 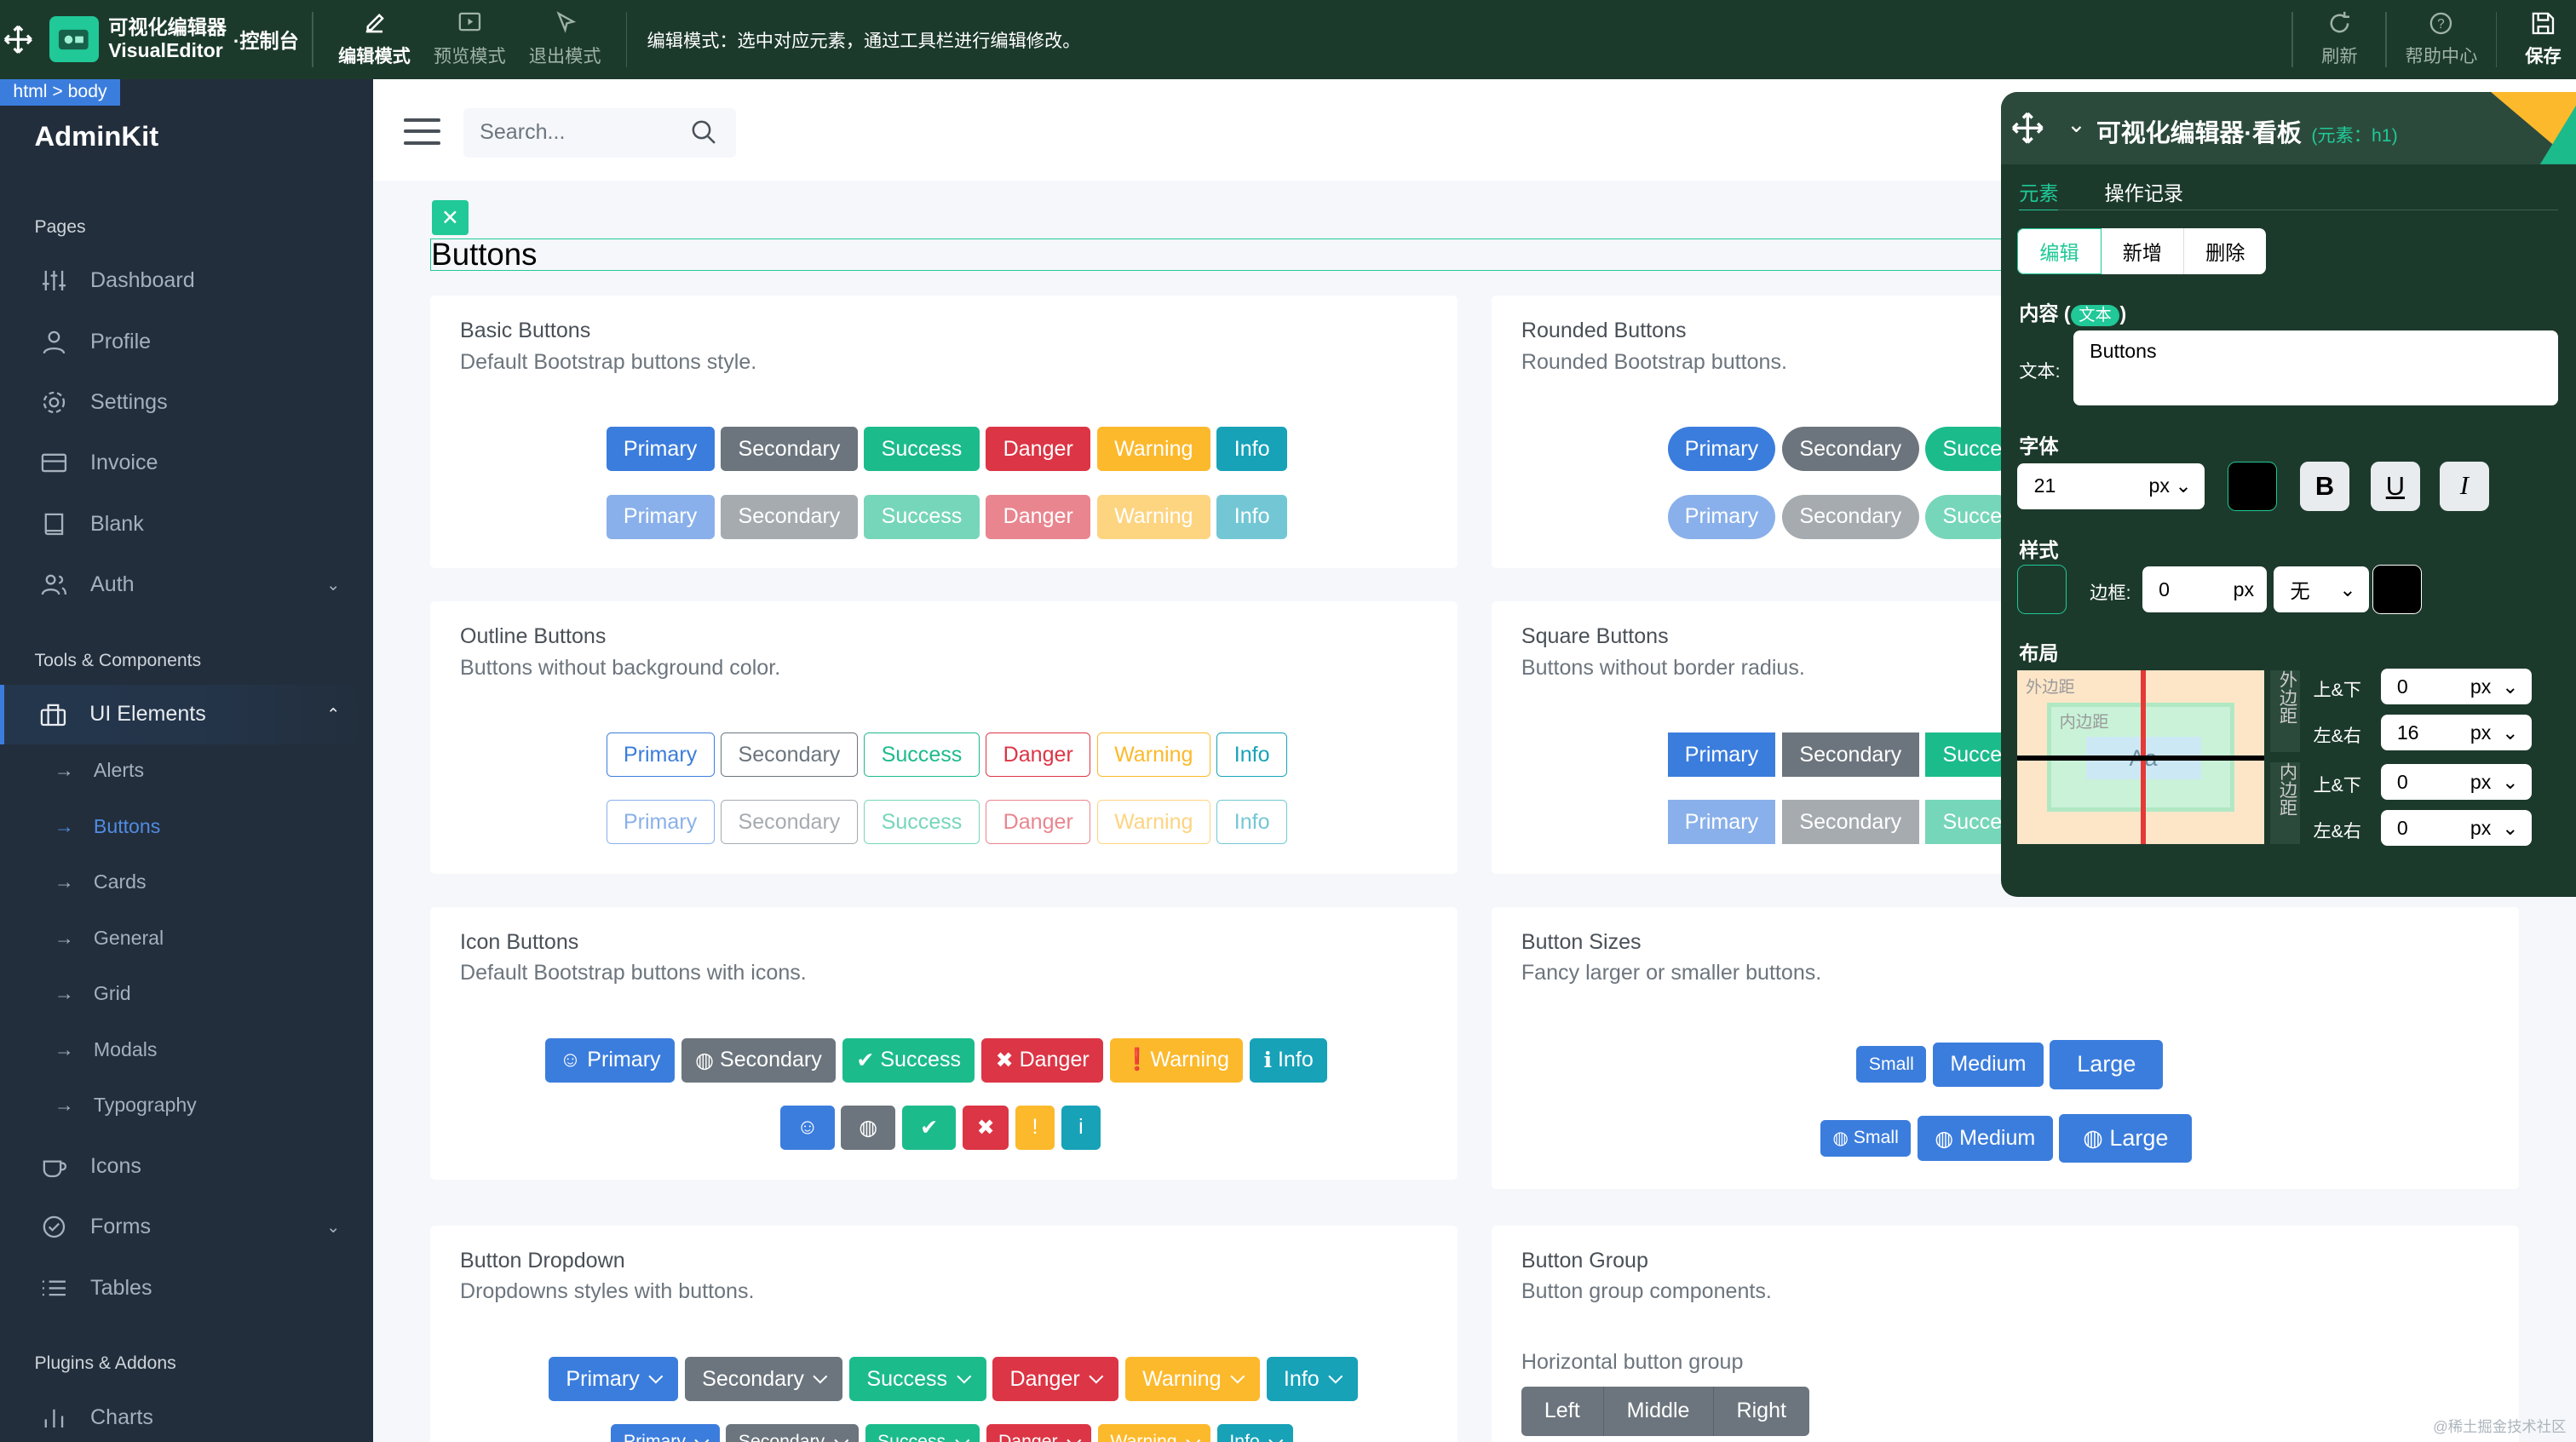 What do you see at coordinates (1035, 1127) in the screenshot?
I see `exclamation-icon: !` at bounding box center [1035, 1127].